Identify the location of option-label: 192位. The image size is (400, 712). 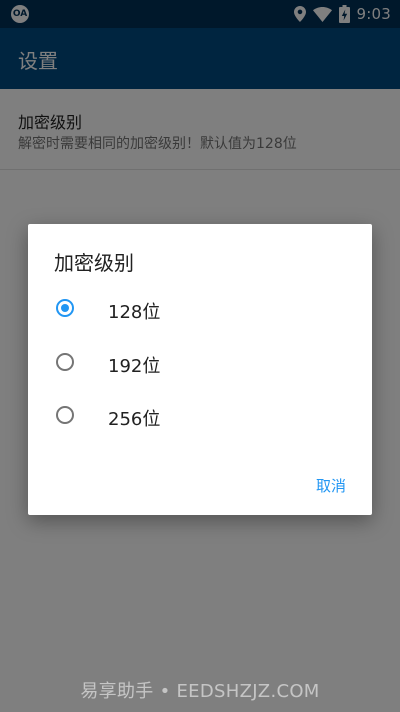
(134, 366).